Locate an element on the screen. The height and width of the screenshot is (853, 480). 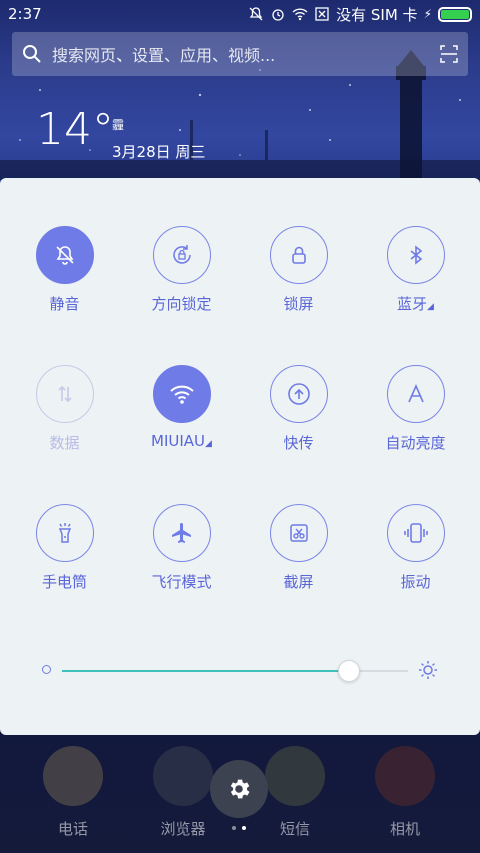
screenshot-icon is located at coordinates (298, 533).